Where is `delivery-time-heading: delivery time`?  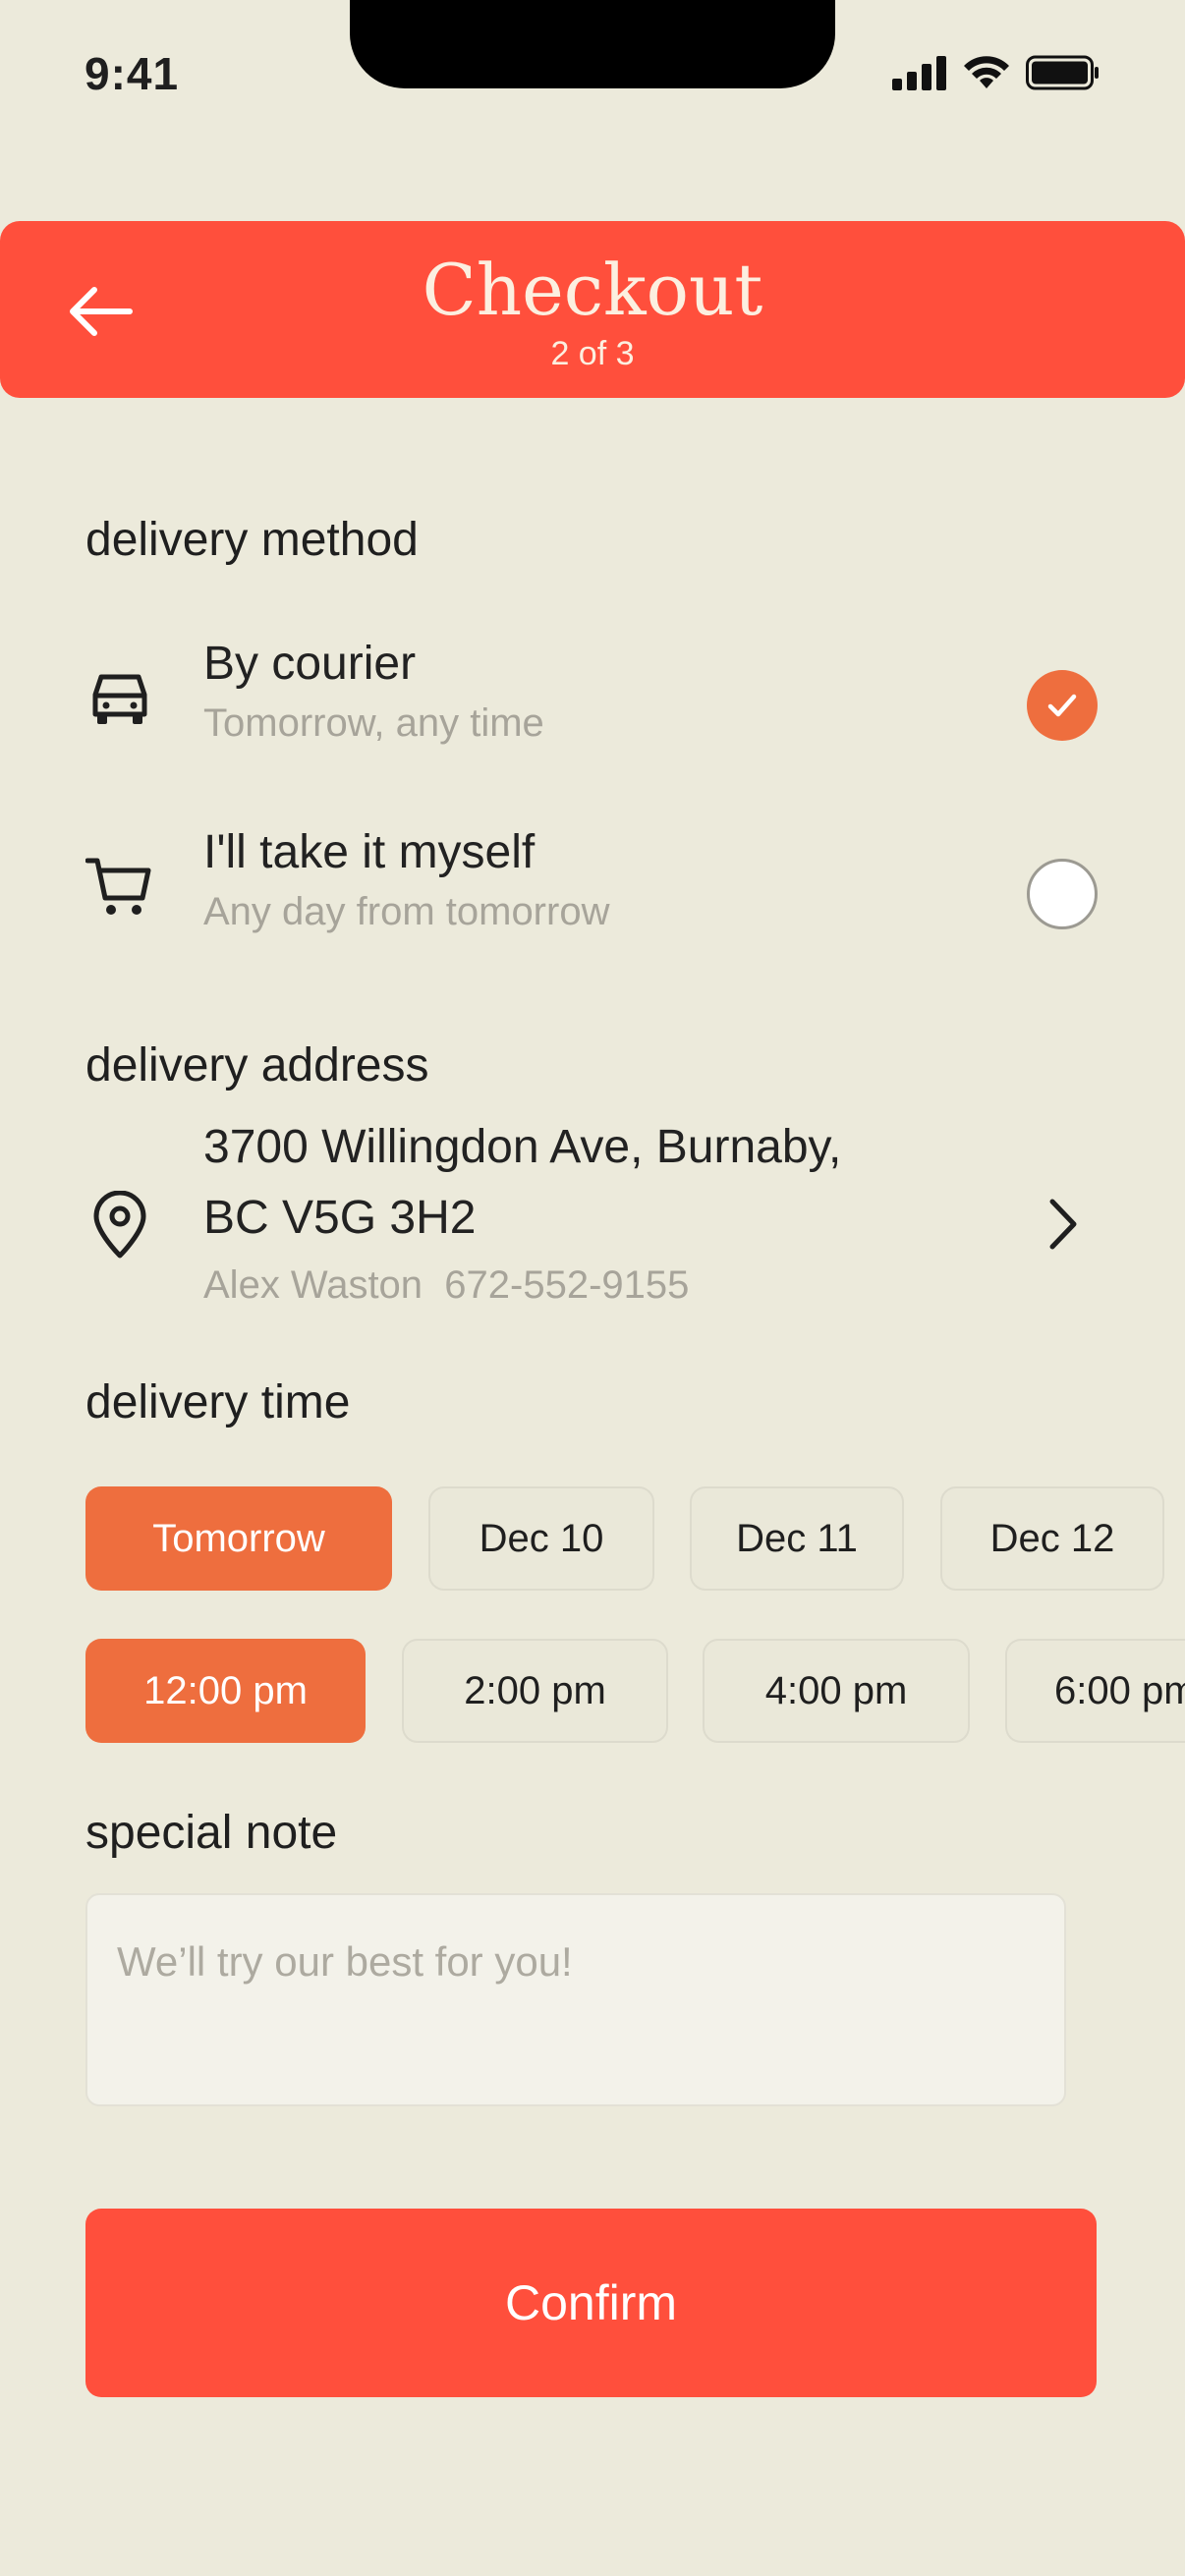
delivery-time-heading: delivery time is located at coordinates (218, 1402).